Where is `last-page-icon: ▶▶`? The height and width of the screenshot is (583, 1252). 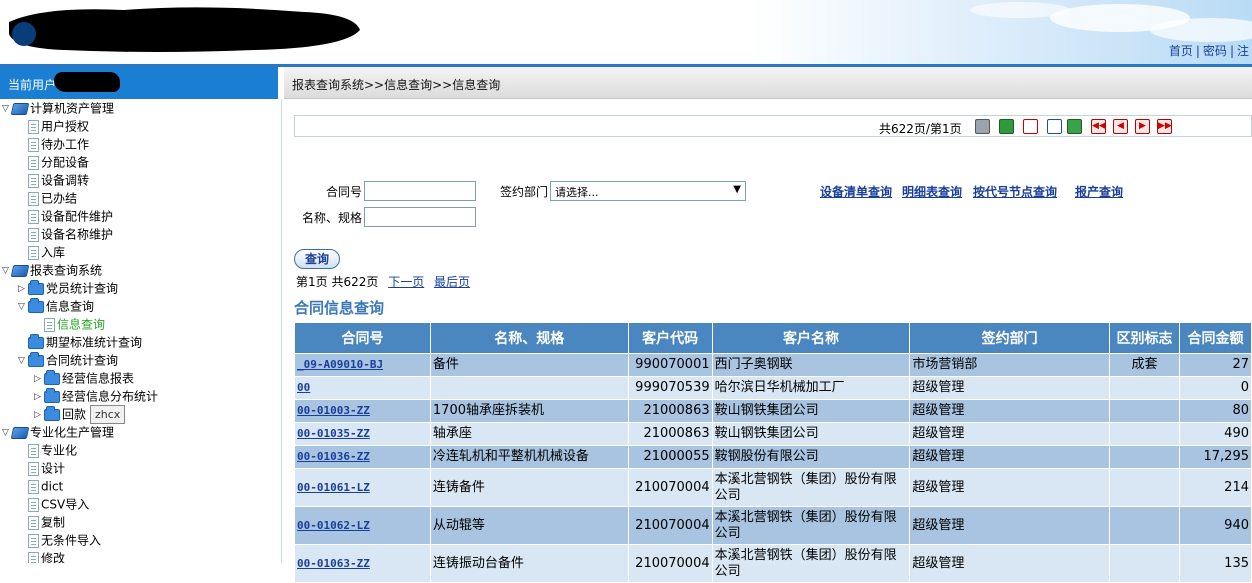 last-page-icon: ▶▶ is located at coordinates (1164, 126).